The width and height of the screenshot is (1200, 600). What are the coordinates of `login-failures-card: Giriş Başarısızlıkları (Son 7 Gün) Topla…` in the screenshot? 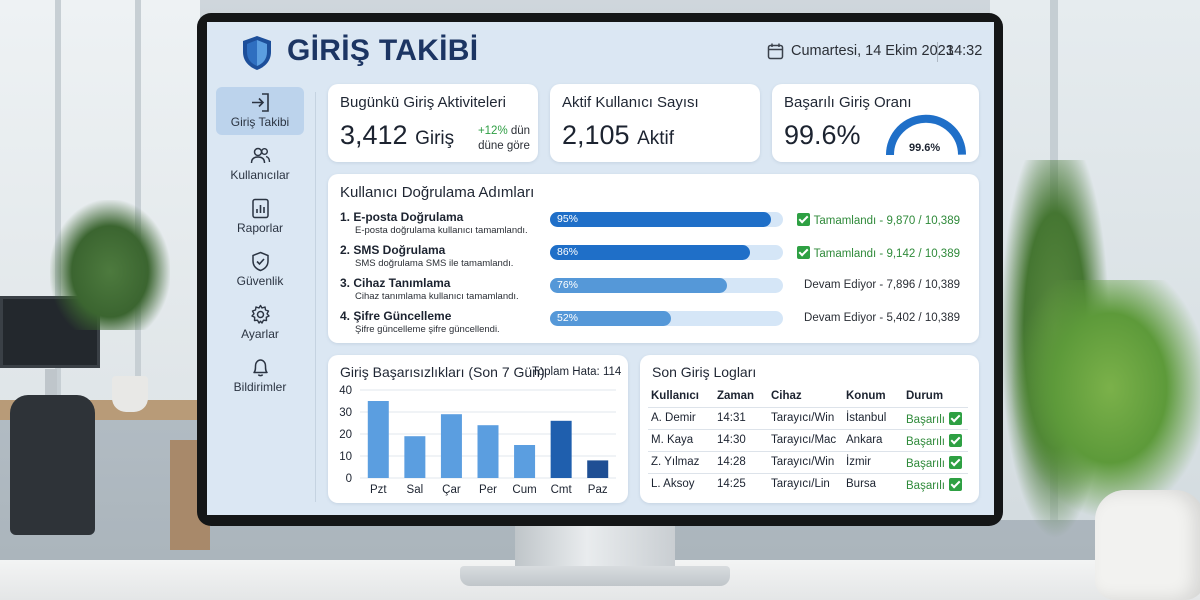 It's located at (478, 429).